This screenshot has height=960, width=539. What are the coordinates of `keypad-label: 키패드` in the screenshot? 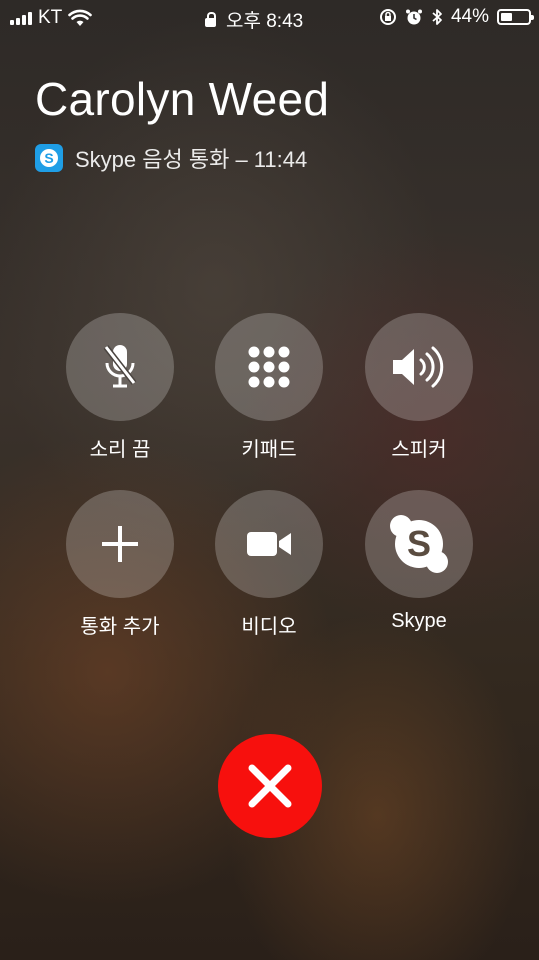 It's located at (269, 450).